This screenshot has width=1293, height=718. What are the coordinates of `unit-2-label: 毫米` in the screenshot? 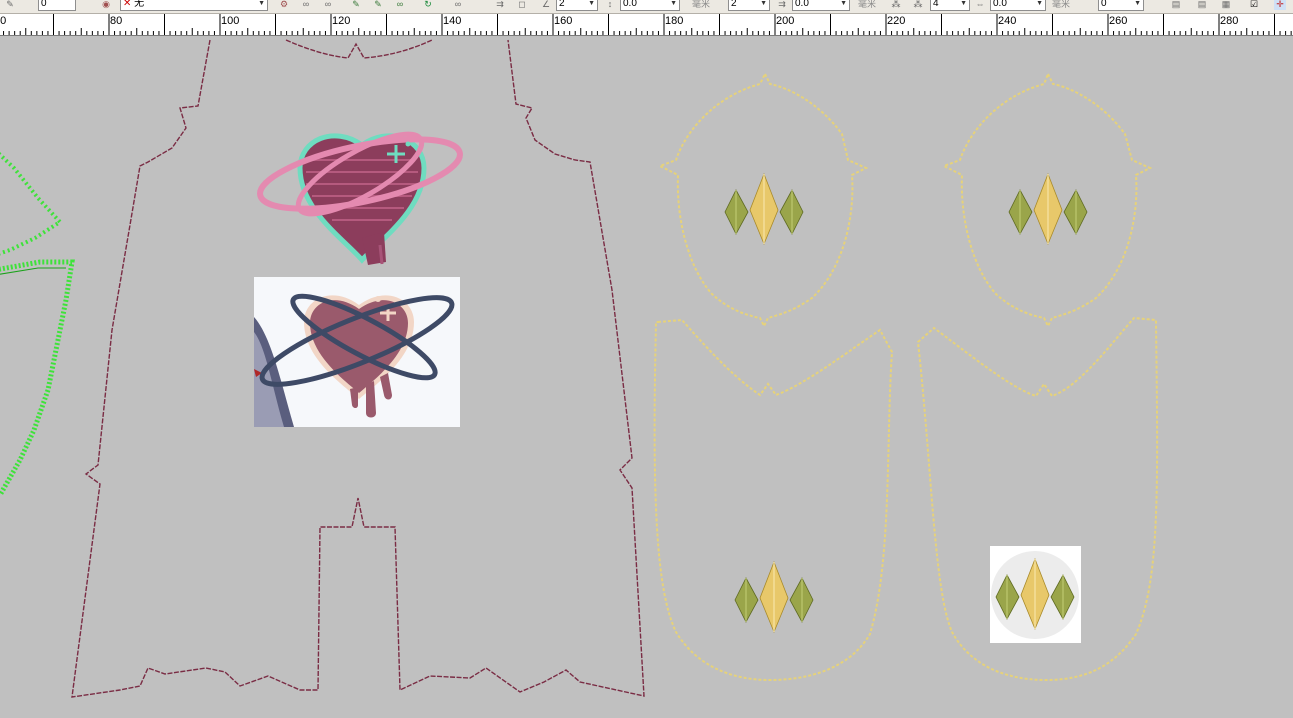 It's located at (867, 4).